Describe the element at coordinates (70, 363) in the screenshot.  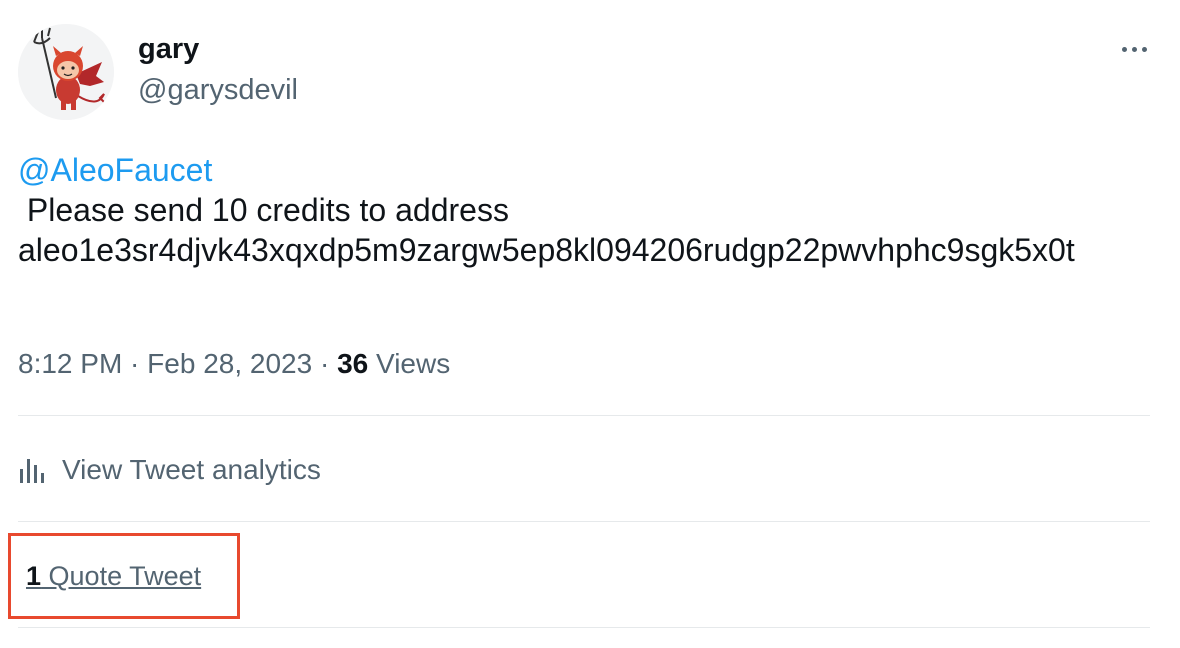
I see `tweet-time: 8:12 PM` at that location.